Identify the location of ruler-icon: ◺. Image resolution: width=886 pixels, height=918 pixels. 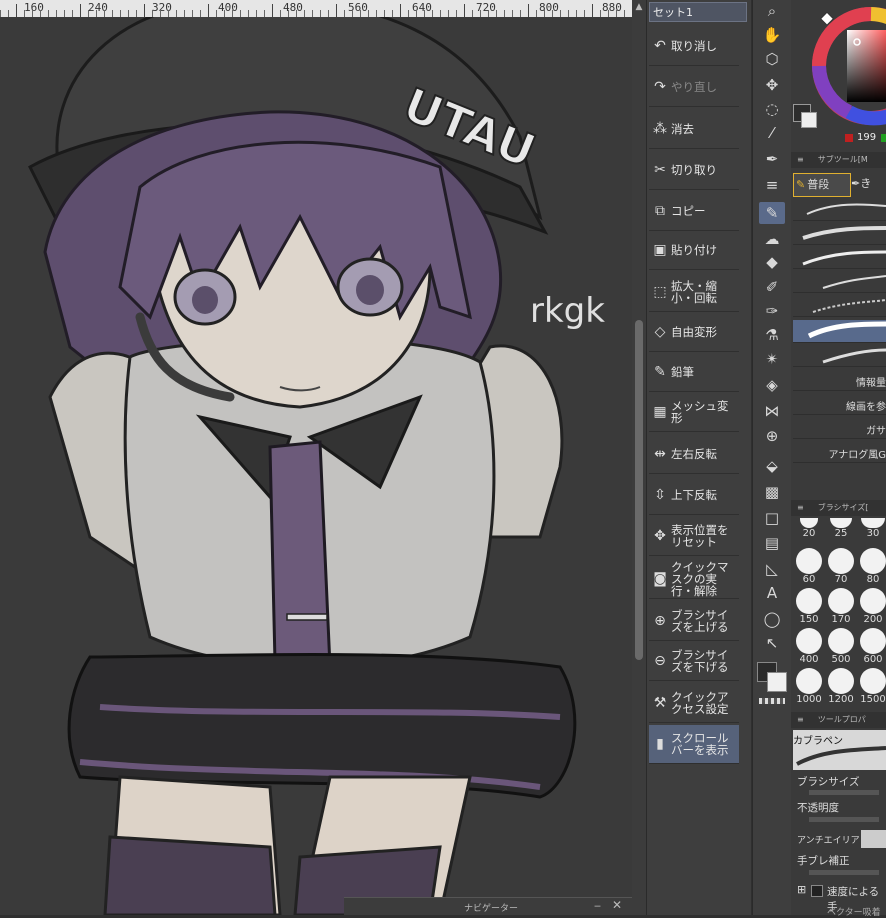
(772, 569).